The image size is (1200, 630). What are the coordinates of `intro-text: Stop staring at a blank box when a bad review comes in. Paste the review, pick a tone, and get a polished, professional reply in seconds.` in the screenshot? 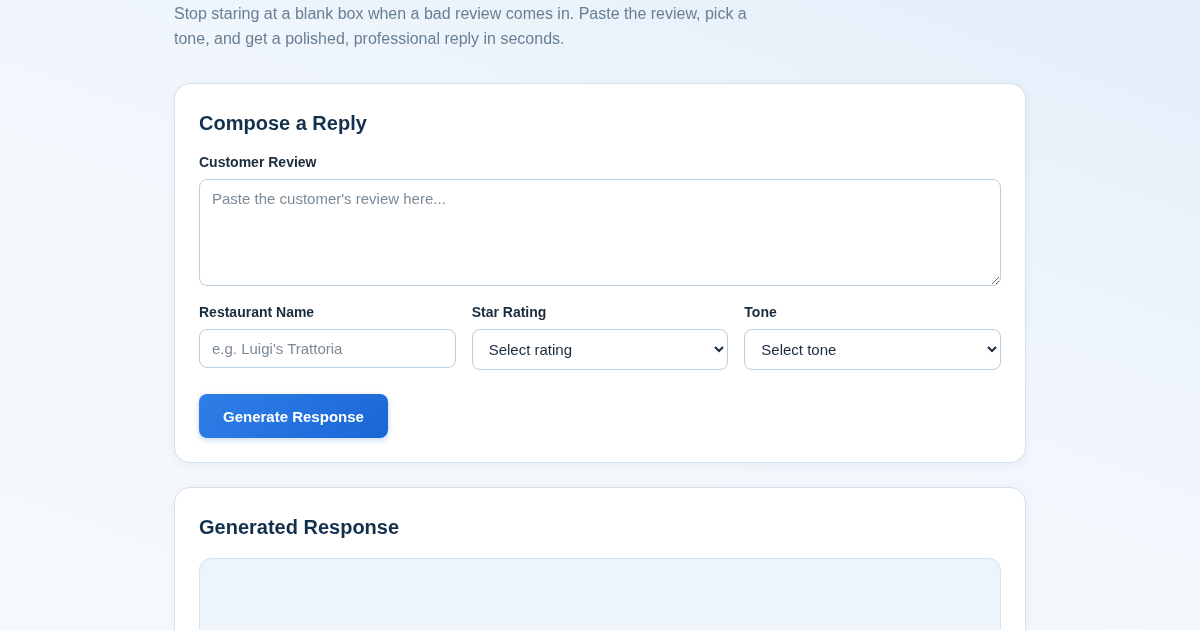 It's located at (461, 26).